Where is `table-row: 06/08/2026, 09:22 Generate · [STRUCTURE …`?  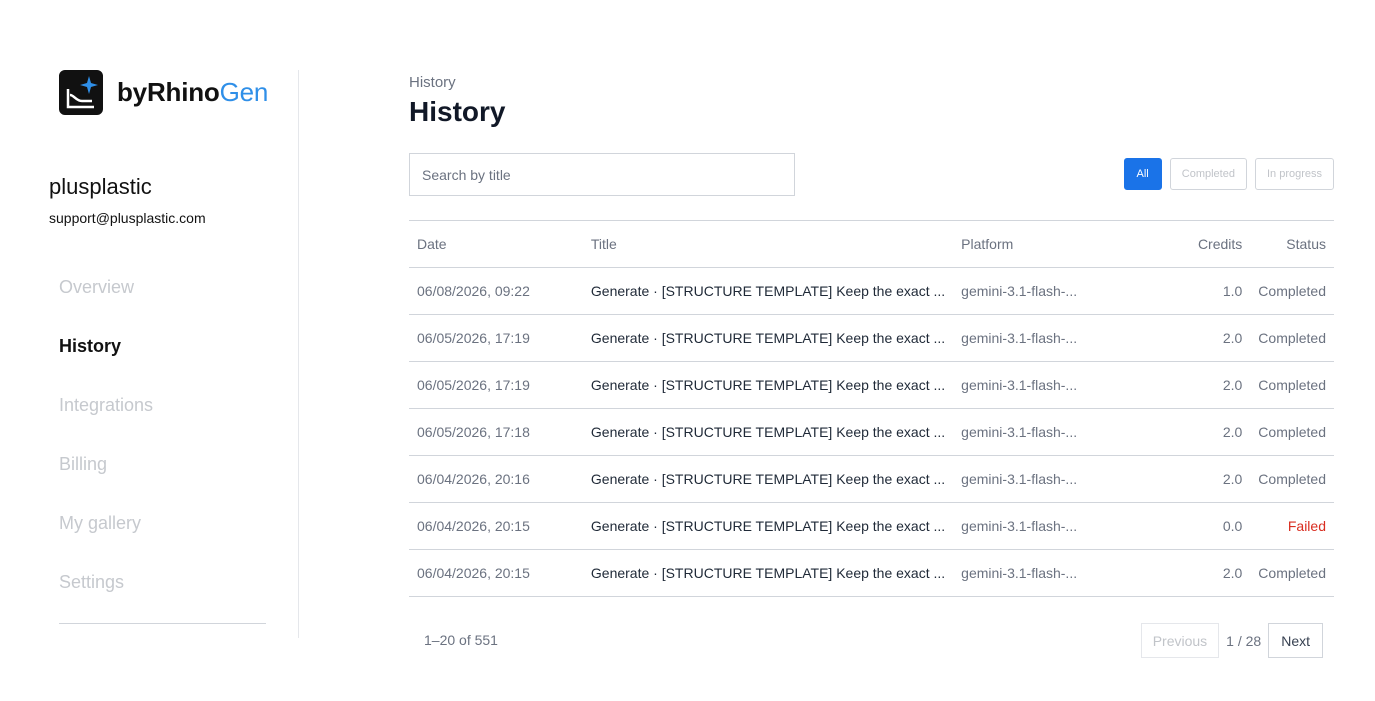 table-row: 06/08/2026, 09:22 Generate · [STRUCTURE … is located at coordinates (871, 291).